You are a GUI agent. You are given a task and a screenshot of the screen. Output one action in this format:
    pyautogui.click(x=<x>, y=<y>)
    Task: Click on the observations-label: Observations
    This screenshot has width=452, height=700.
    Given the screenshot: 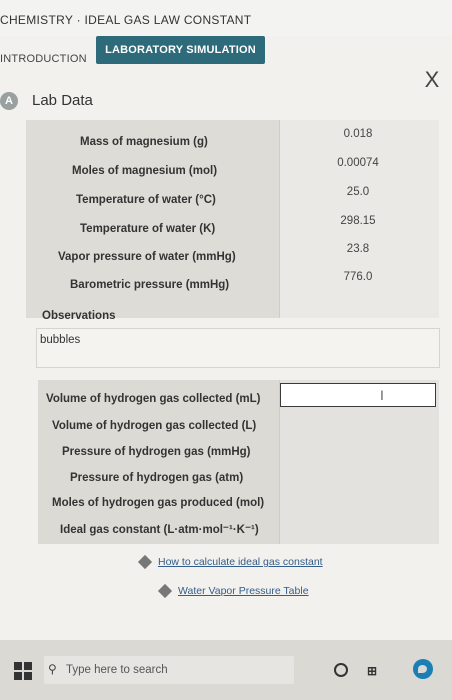 What is the action you would take?
    pyautogui.click(x=79, y=316)
    